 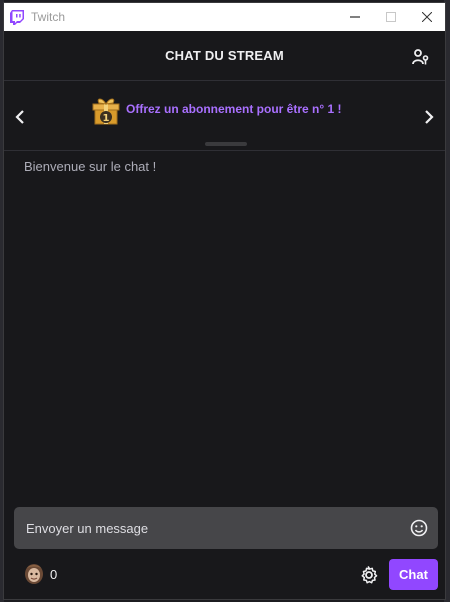 I want to click on gear-icon, so click(x=369, y=575).